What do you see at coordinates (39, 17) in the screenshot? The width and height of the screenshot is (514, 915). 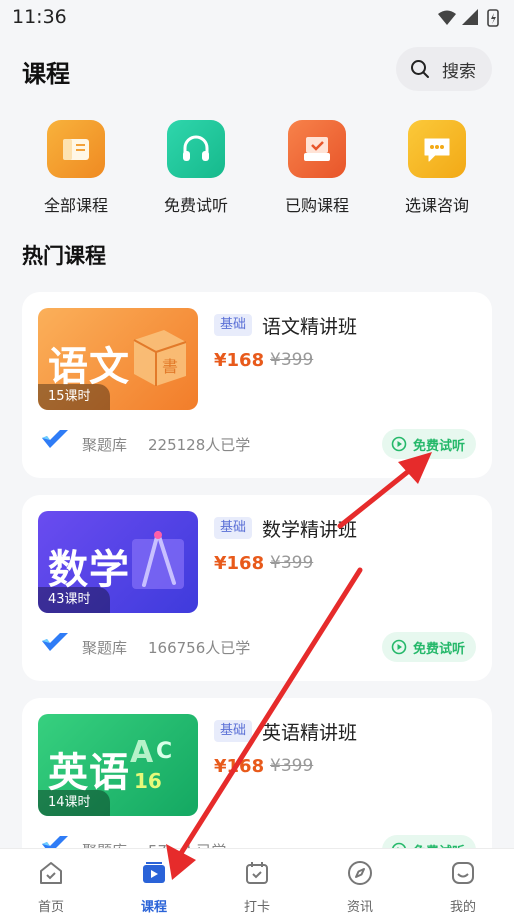 I see `status-time: 11:36` at bounding box center [39, 17].